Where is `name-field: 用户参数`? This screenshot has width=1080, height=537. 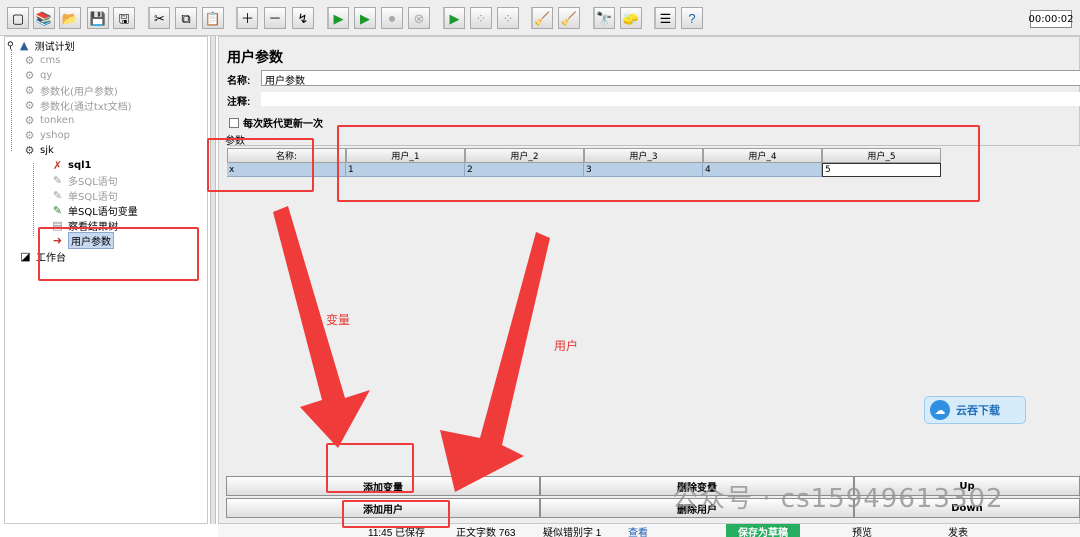
name-field: 用户参数 is located at coordinates (670, 78).